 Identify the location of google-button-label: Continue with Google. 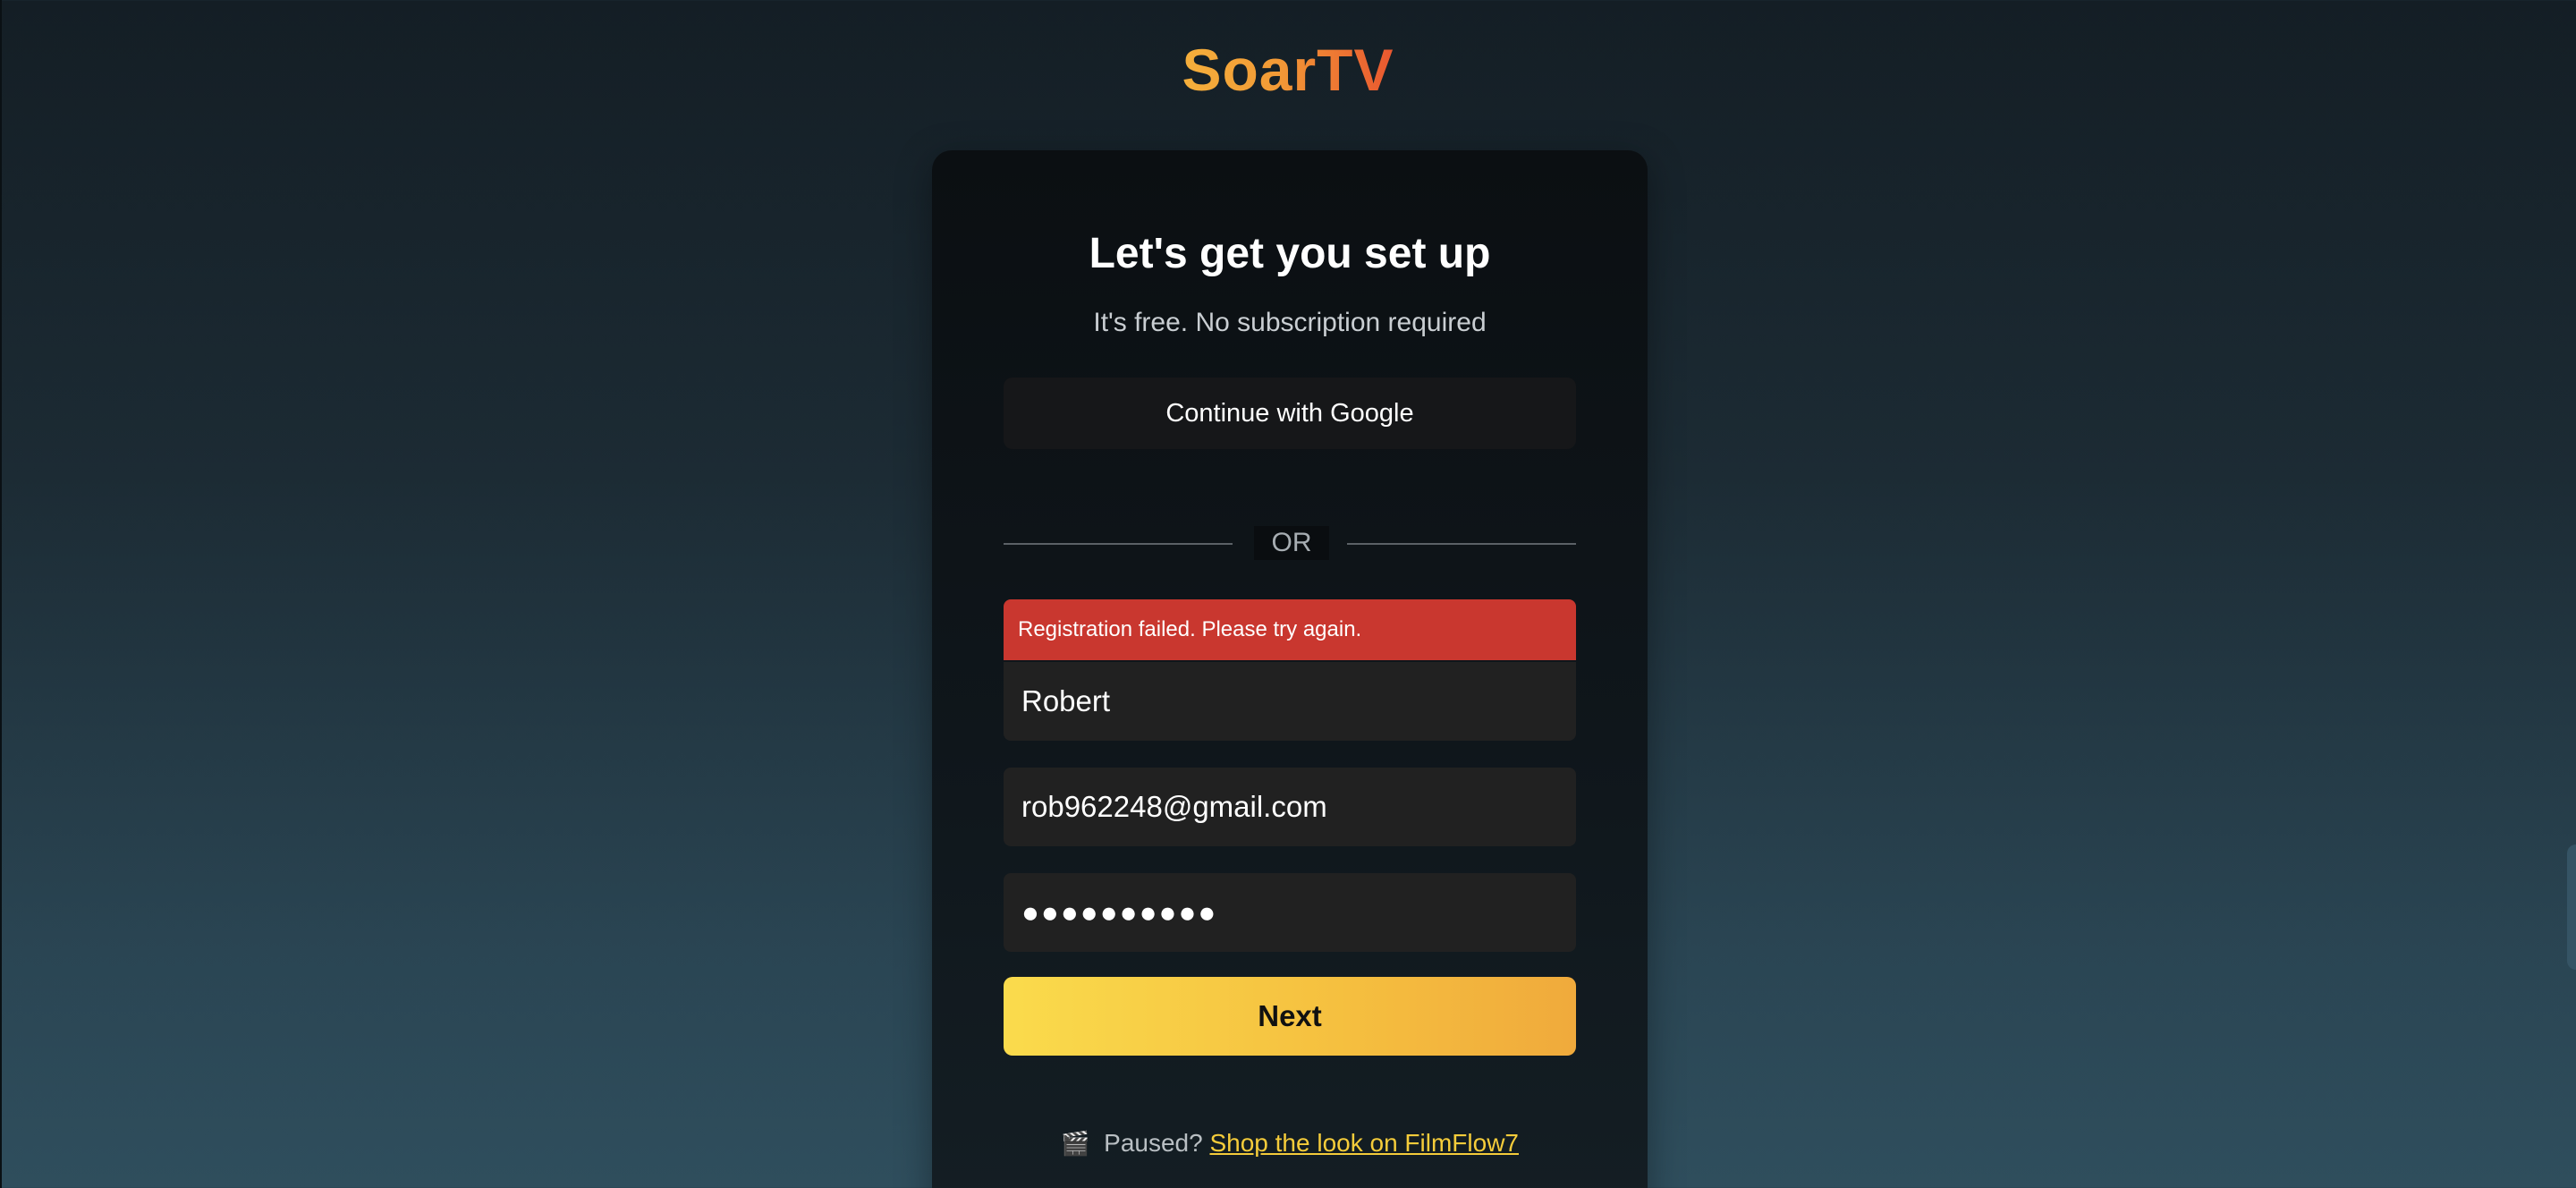
(1289, 413).